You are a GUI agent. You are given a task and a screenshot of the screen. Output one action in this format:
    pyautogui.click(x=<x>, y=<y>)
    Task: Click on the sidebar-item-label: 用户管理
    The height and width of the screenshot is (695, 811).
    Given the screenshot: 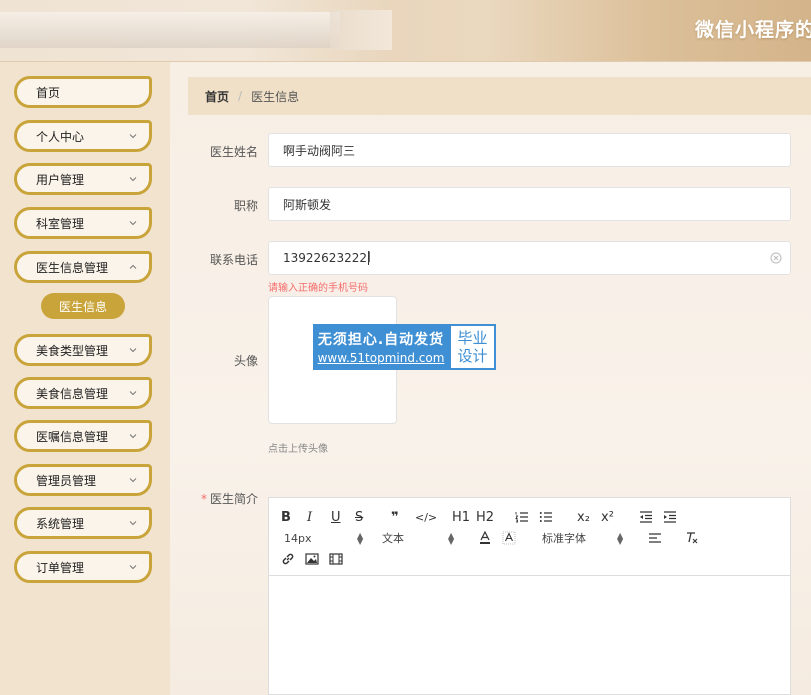 What is the action you would take?
    pyautogui.click(x=60, y=179)
    